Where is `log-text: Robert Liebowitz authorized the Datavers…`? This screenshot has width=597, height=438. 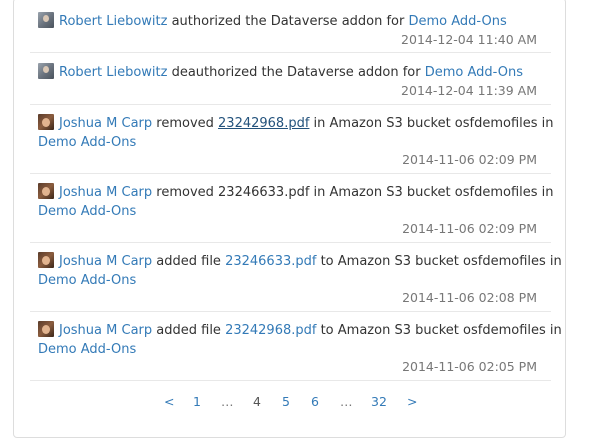 log-text: Robert Liebowitz authorized the Datavers… is located at coordinates (288, 21).